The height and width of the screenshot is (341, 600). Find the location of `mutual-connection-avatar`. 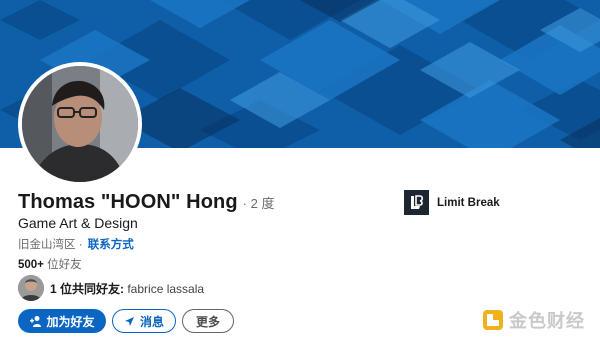

mutual-connection-avatar is located at coordinates (31, 288).